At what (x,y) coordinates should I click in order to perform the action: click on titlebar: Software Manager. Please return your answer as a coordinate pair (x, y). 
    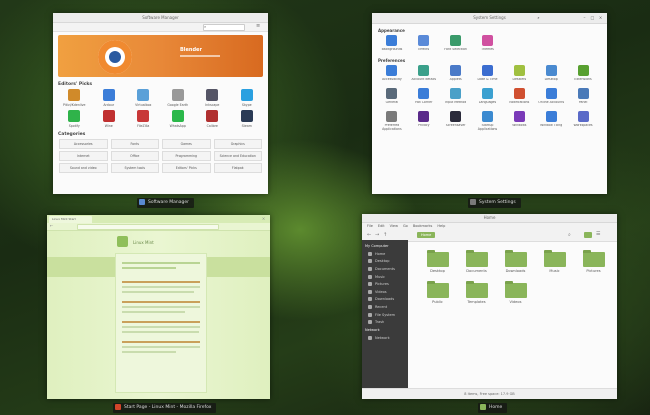
    Looking at the image, I should click on (160, 18).